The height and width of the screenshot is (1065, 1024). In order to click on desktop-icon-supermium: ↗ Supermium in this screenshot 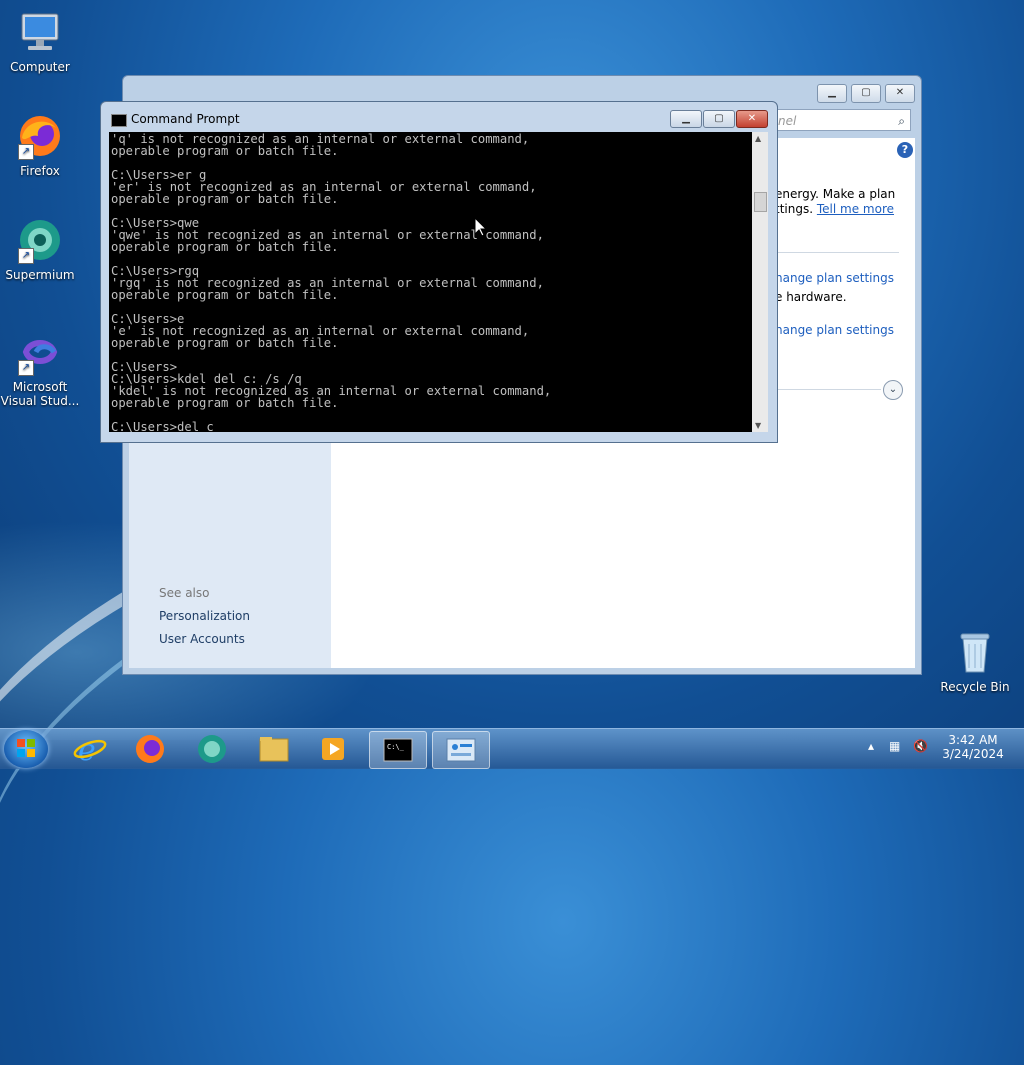, I will do `click(40, 249)`.